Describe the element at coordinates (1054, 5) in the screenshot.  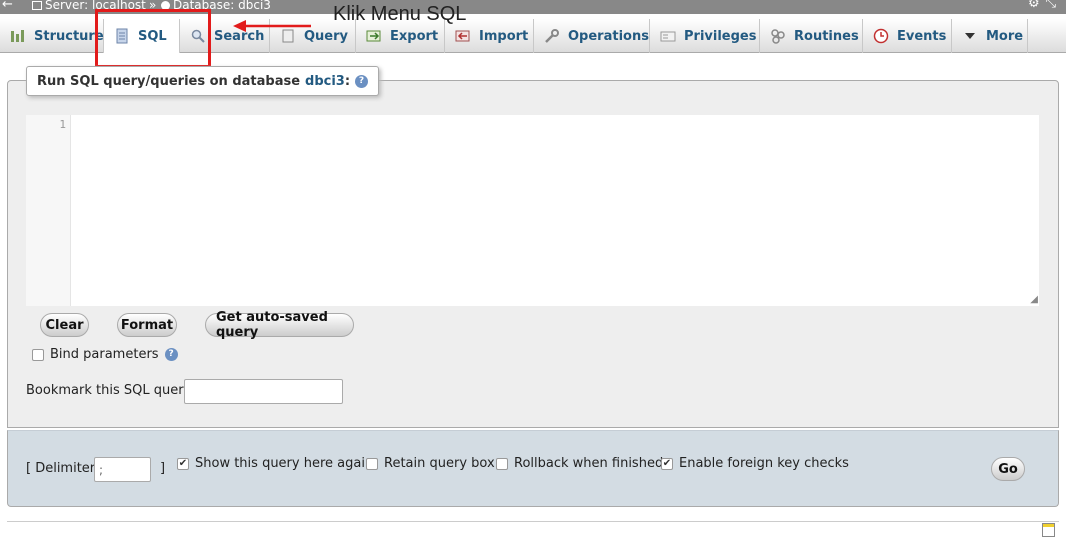
I see `collapse-icon: ⤡` at that location.